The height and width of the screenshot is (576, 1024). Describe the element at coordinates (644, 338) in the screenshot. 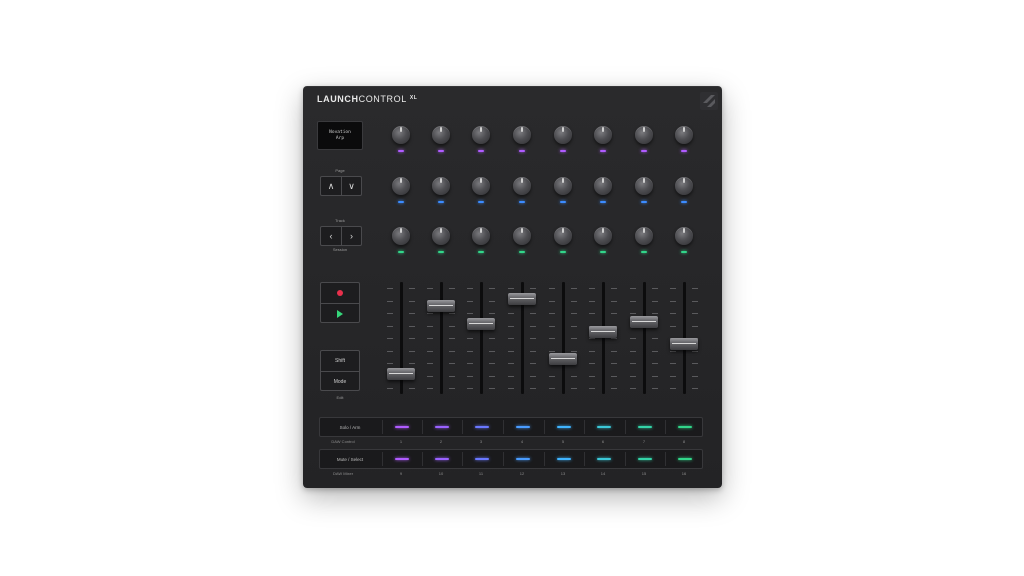

I see `fader-slot` at that location.